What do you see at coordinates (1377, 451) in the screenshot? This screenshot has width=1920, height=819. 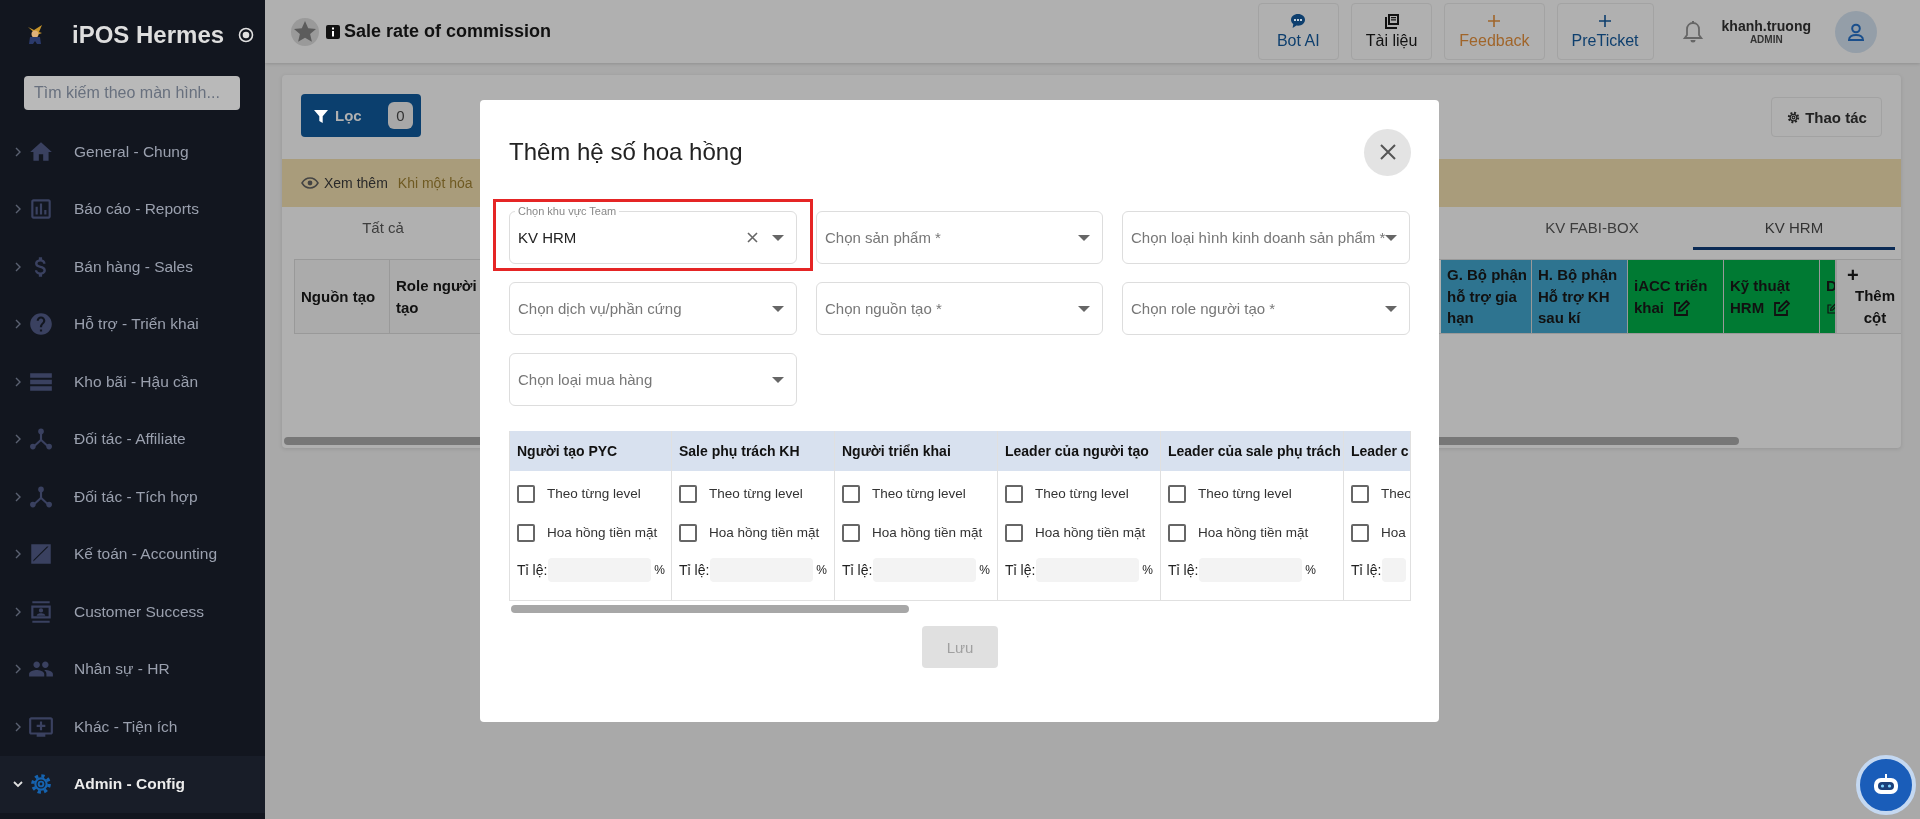 I see `column-header: Leader c` at bounding box center [1377, 451].